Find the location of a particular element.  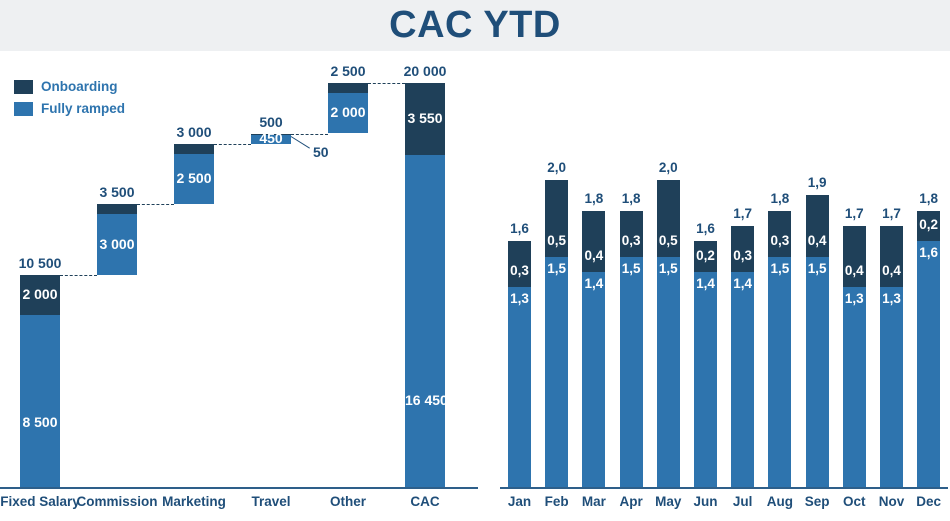

category-label-fixed-salary: Fixed Salary is located at coordinates (40, 501).